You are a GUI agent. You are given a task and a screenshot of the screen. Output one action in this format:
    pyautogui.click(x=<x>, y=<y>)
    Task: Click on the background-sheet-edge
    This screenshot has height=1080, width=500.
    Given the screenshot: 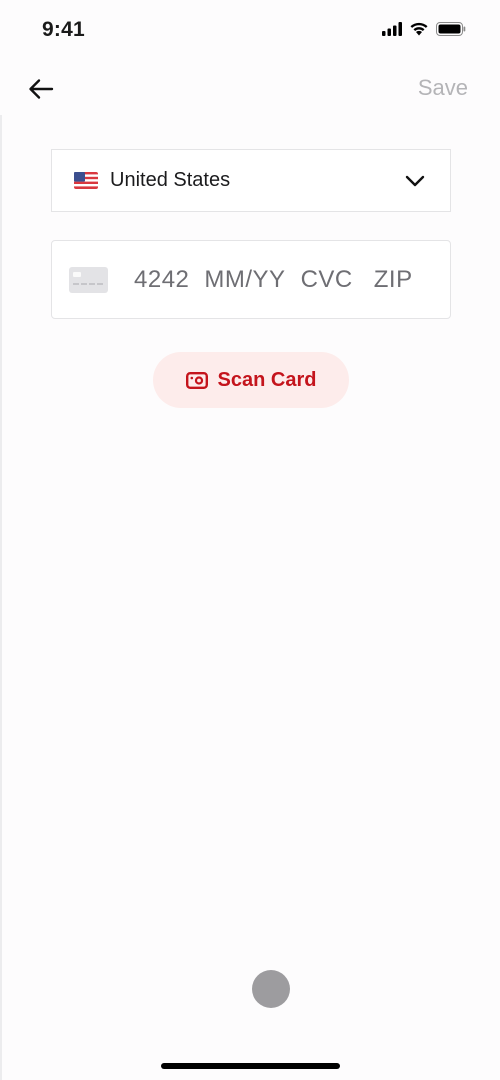 What is the action you would take?
    pyautogui.click(x=1, y=597)
    